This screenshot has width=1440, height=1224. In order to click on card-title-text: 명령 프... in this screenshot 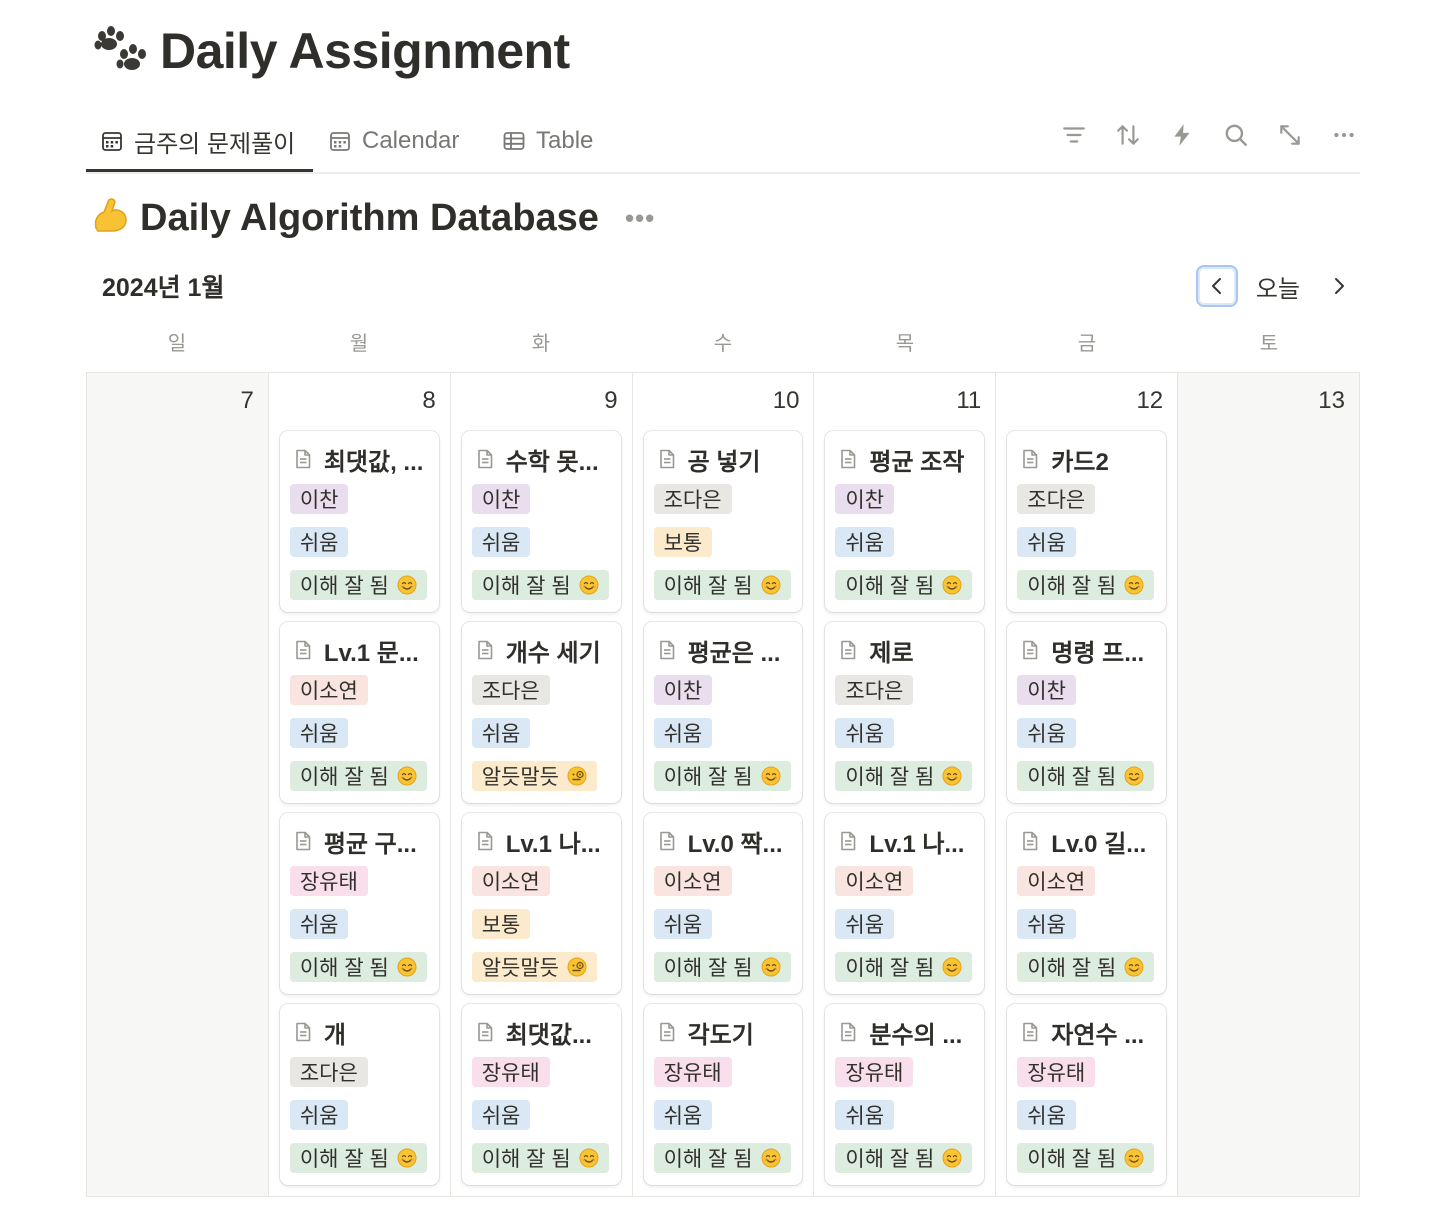, I will do `click(1098, 653)`.